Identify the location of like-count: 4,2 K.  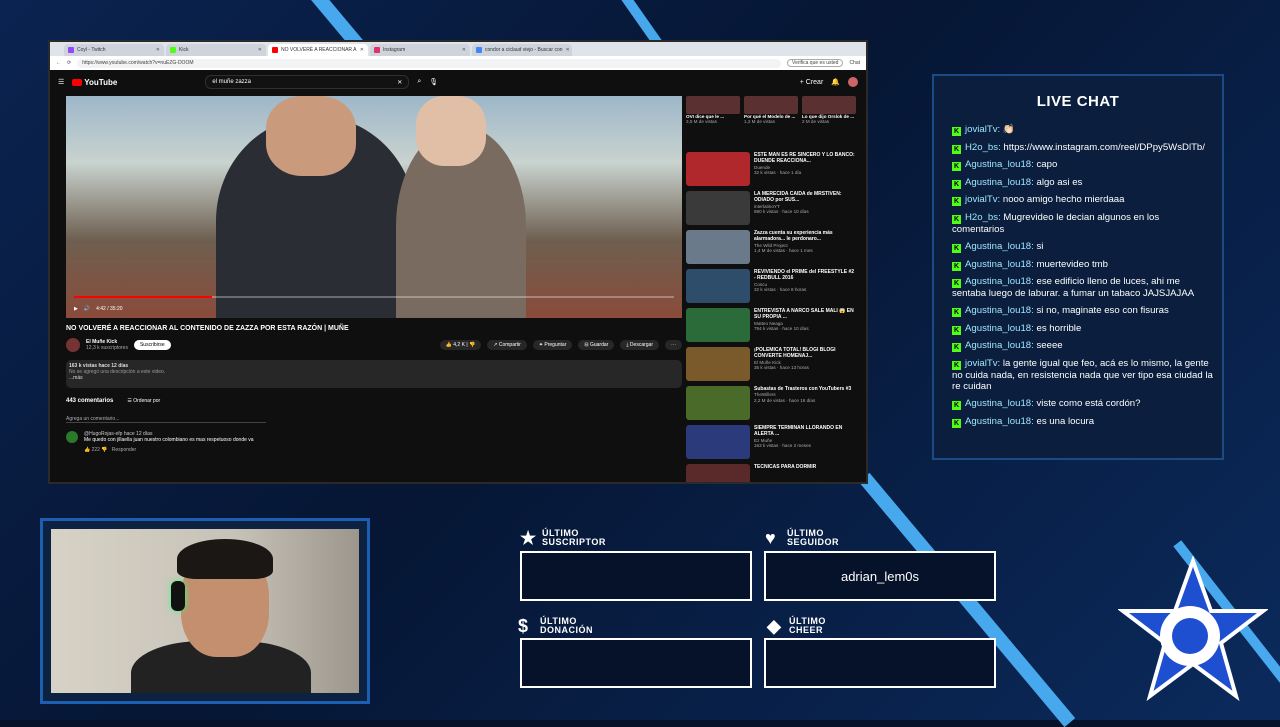
(459, 345).